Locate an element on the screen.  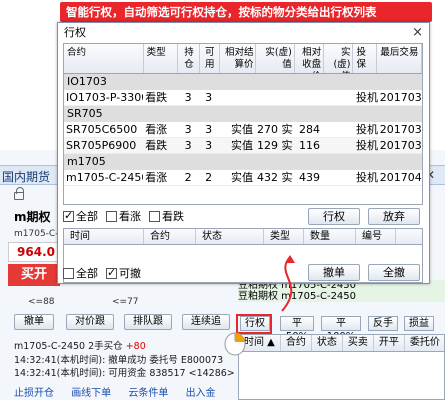
cell-value: 116 is located at coordinates (310, 145).